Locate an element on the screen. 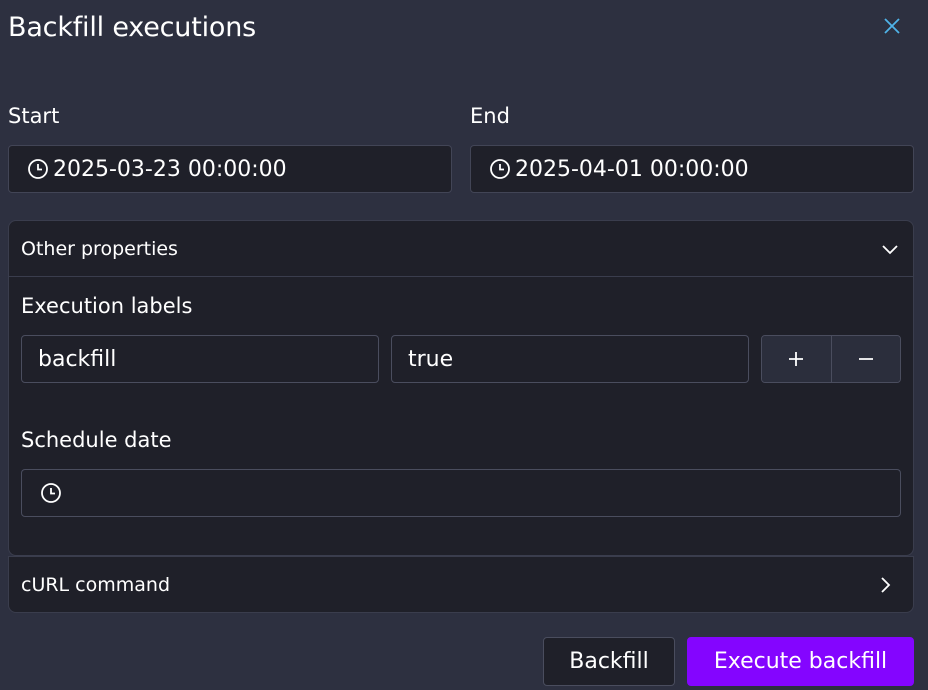  add-label-button is located at coordinates (796, 359).